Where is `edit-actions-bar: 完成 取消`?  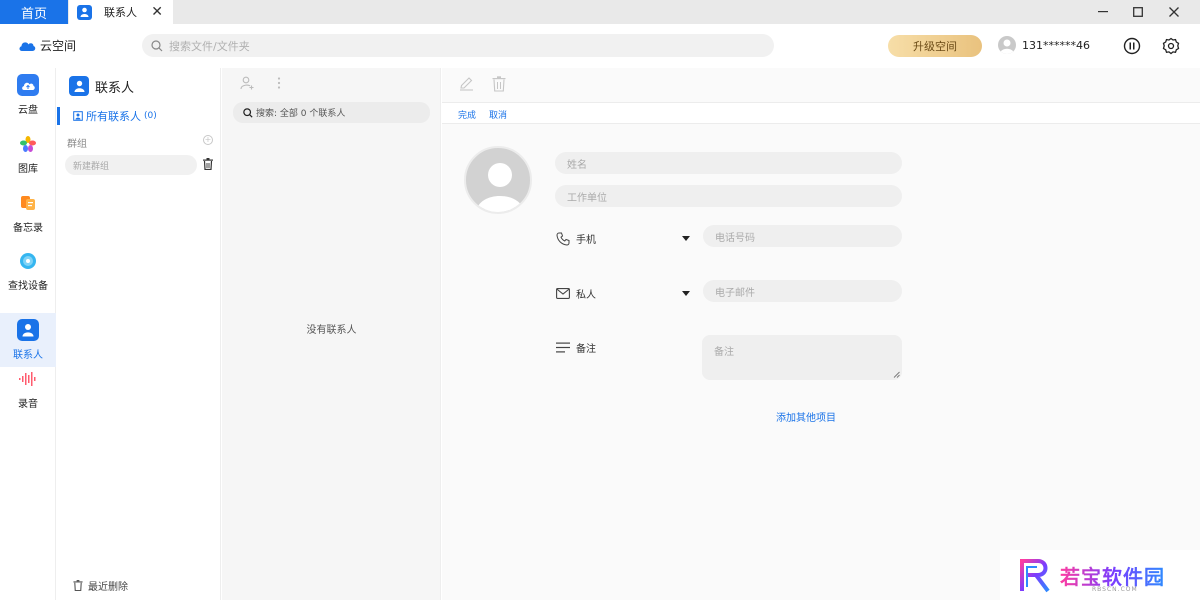 edit-actions-bar: 完成 取消 is located at coordinates (821, 113).